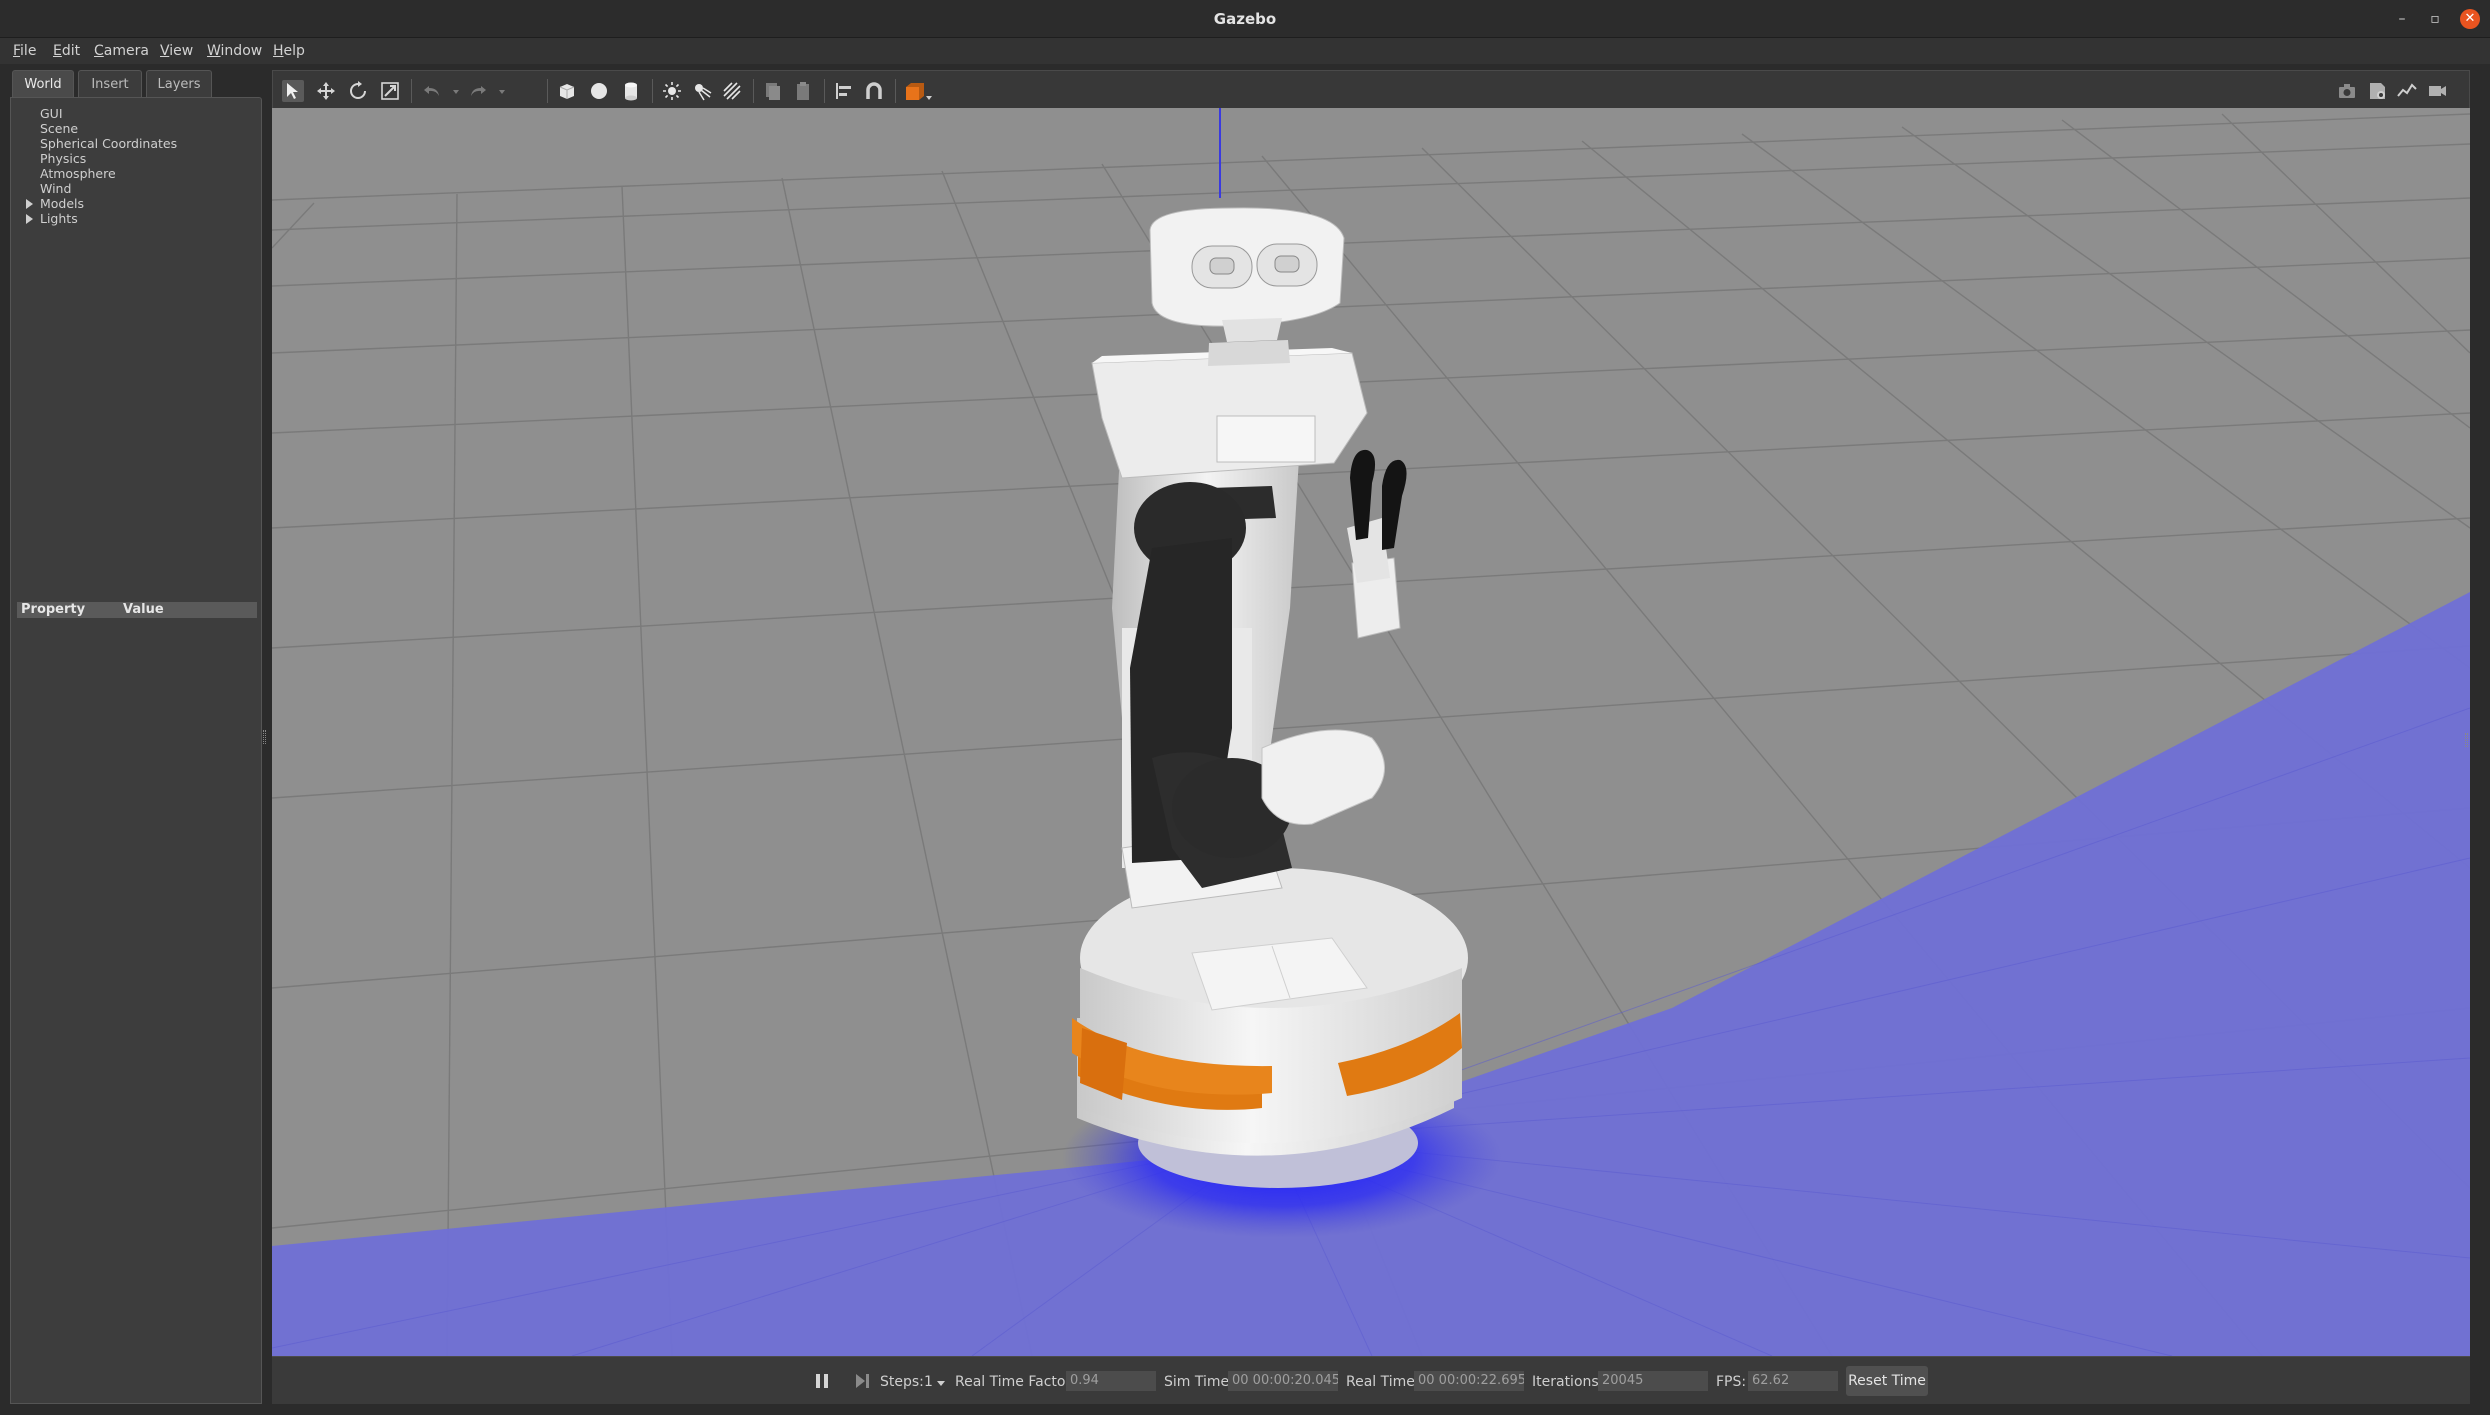 The image size is (2490, 1415). I want to click on tree-item-spherical-coordinates: Spherical Coordinates, so click(108, 143).